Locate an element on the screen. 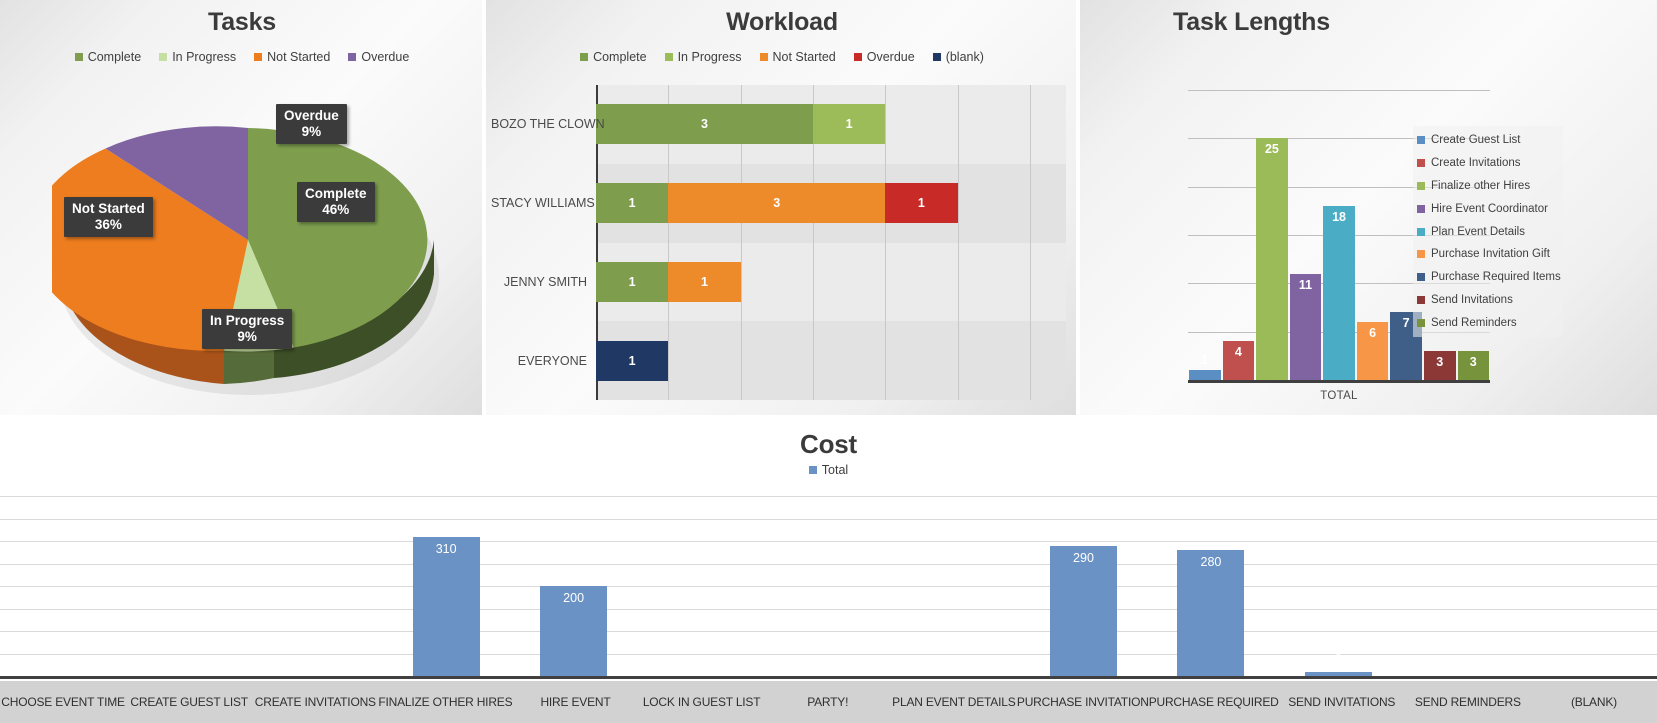 The image size is (1657, 723). tasks-legend-item: Not Started is located at coordinates (292, 57).